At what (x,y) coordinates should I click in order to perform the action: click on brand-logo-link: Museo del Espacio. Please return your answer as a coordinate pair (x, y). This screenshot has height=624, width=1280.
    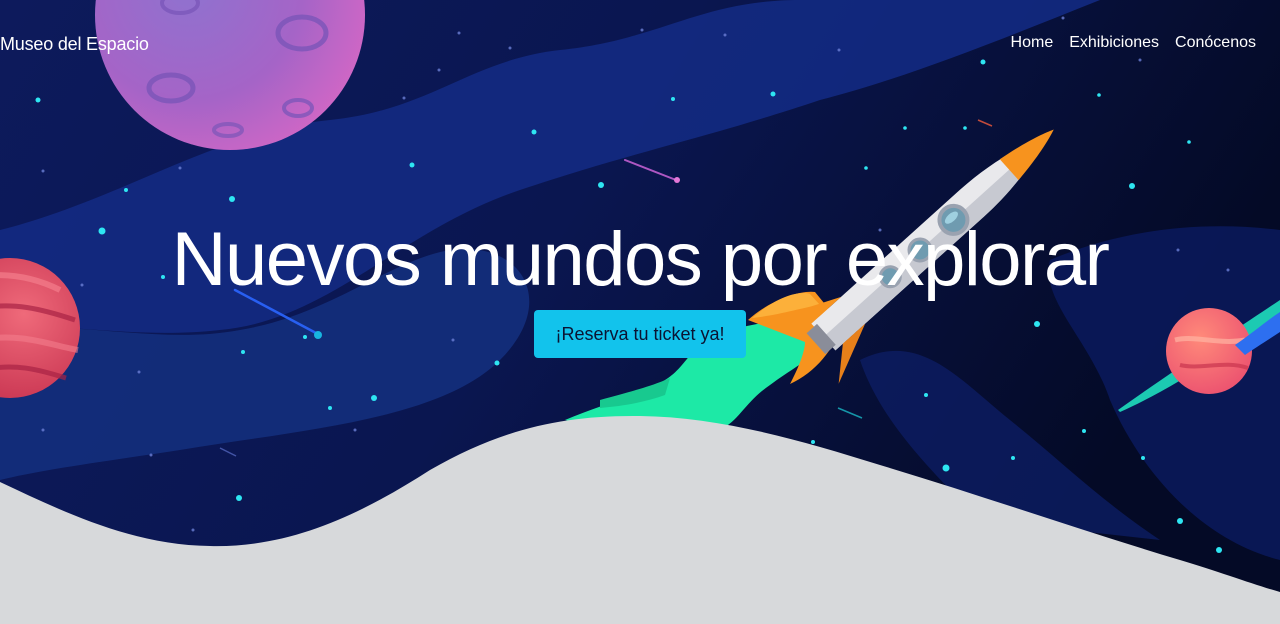
    Looking at the image, I should click on (74, 44).